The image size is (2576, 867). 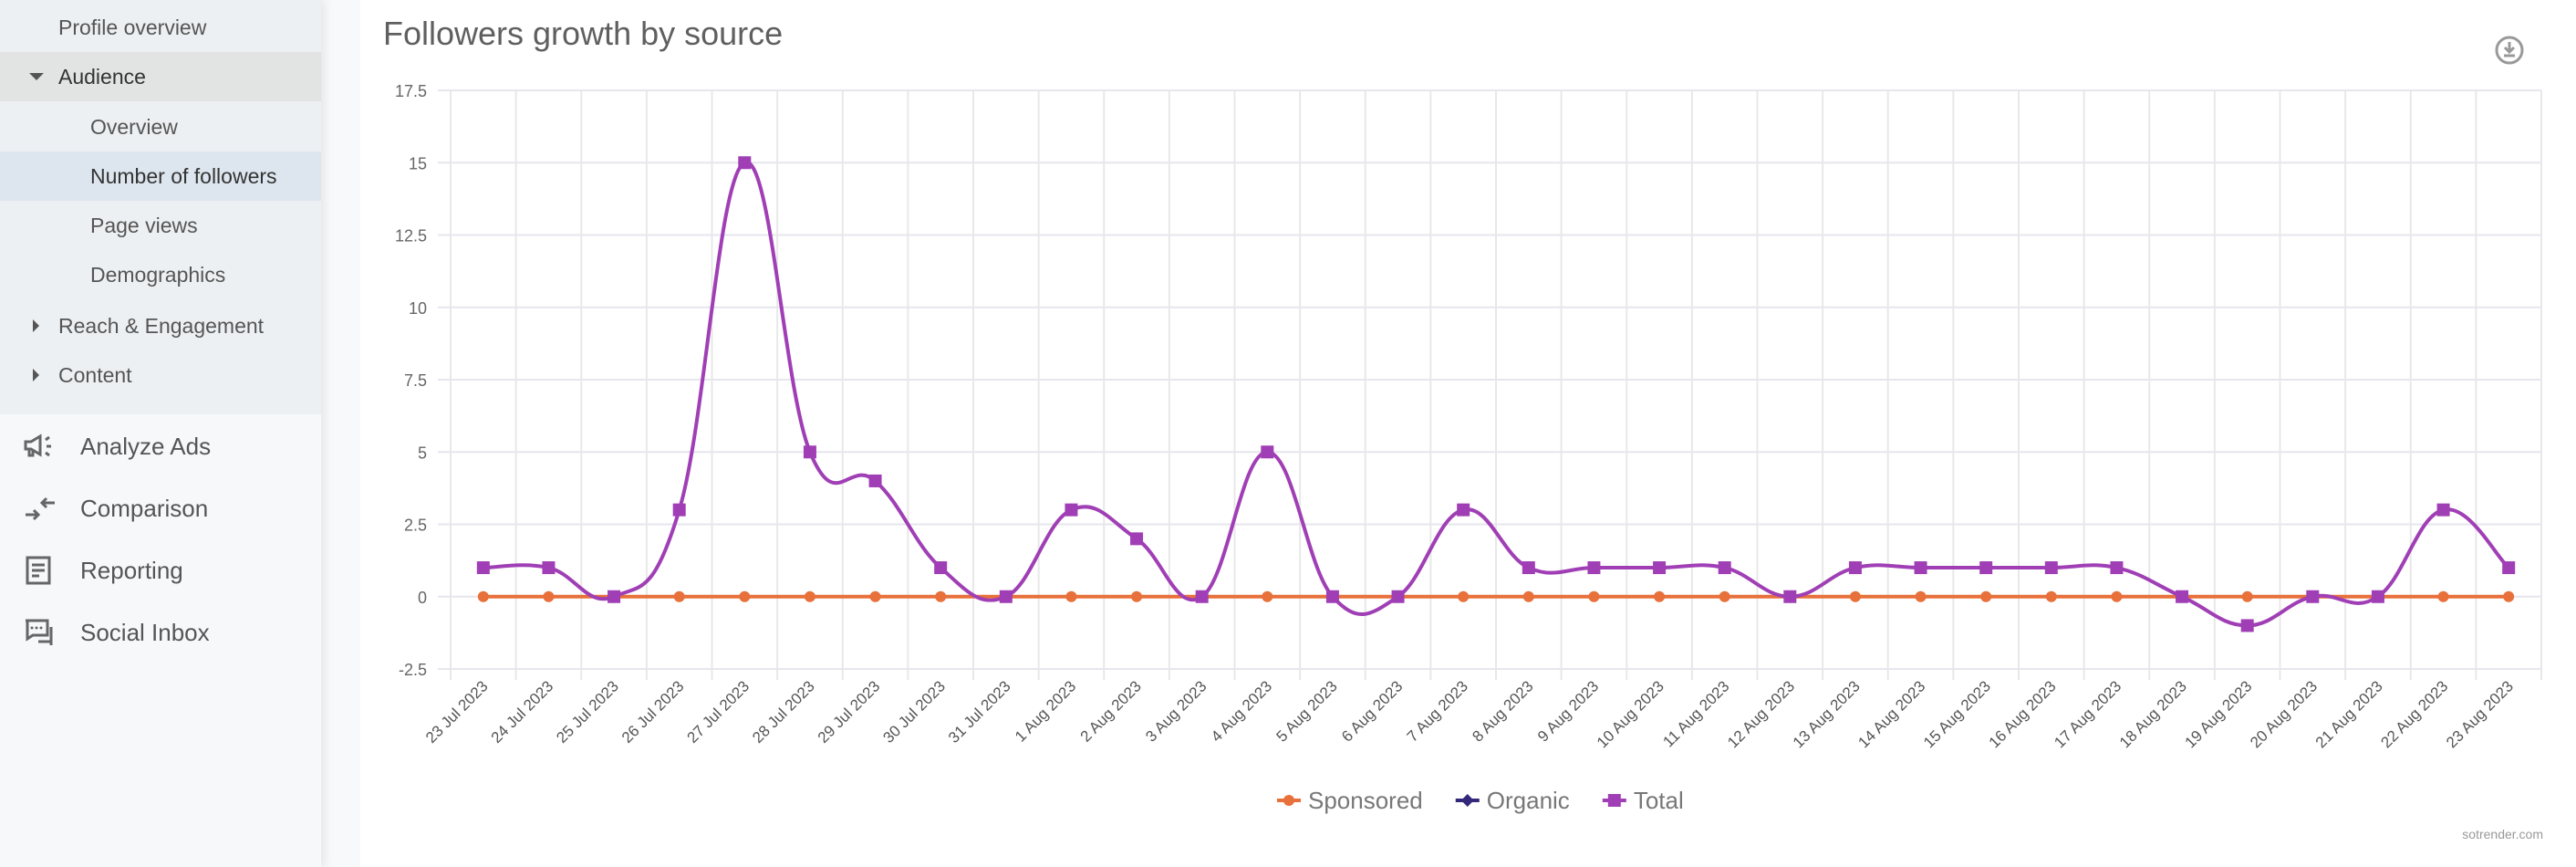 I want to click on x-tick-label: 10 Aug 2023, so click(x=1631, y=714).